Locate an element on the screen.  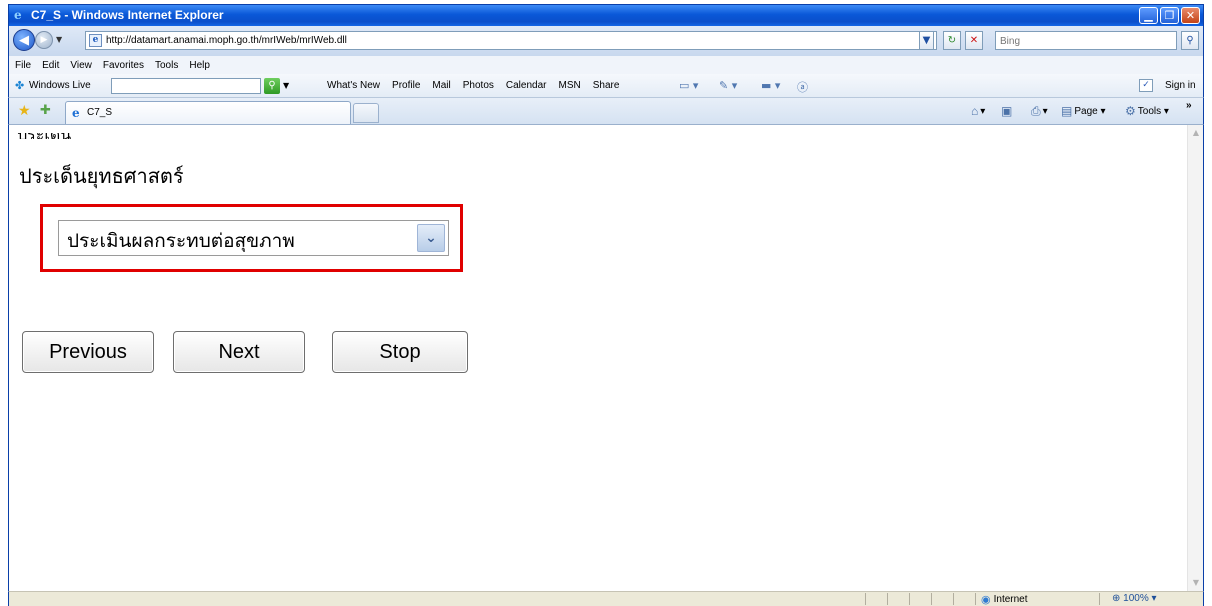
close-button: ✕ is located at coordinates (1190, 15).